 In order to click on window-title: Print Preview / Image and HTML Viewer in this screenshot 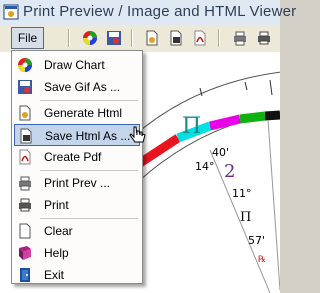, I will do `click(160, 11)`.